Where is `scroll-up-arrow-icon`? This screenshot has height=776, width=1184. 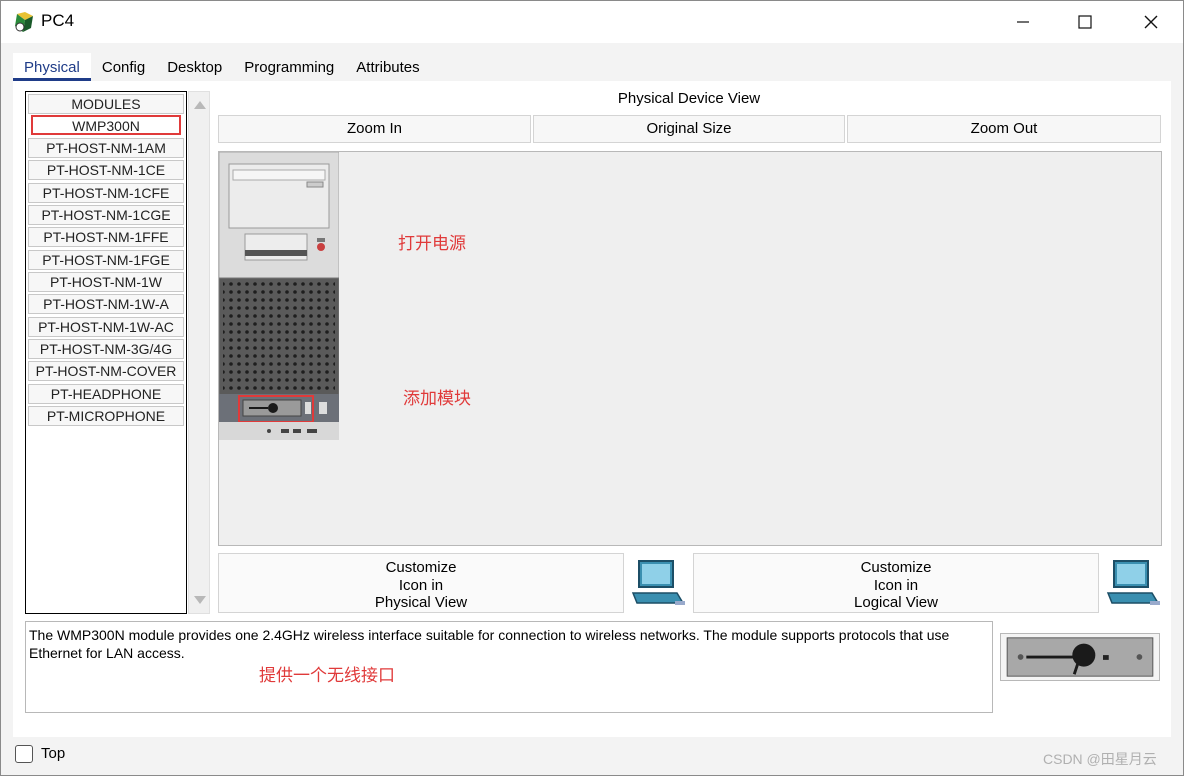 scroll-up-arrow-icon is located at coordinates (200, 105).